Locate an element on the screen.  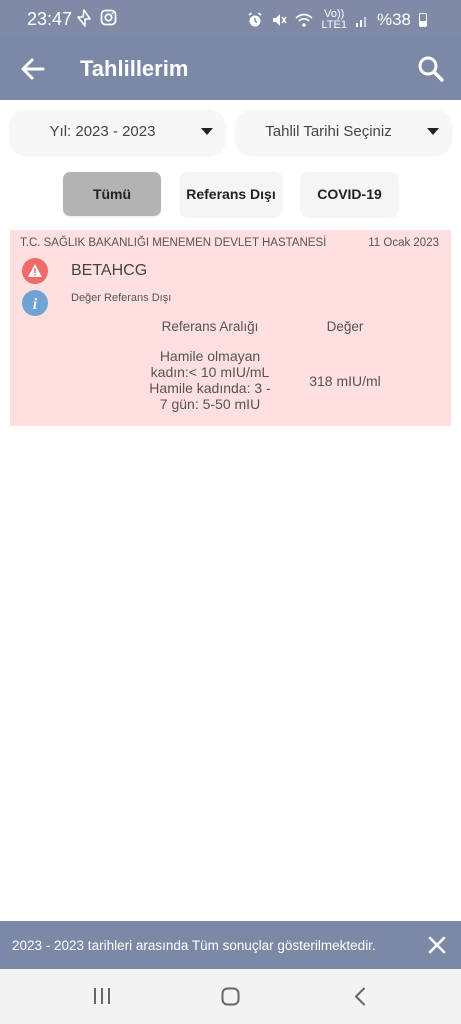
test-date-dropdown-label: Tahlil Tarihi Seçiniz is located at coordinates (328, 131).